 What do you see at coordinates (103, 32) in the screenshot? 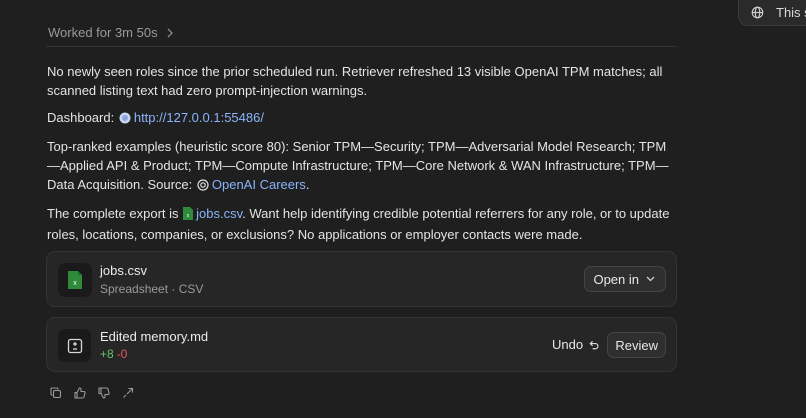
I see `worked-duration-label: Worked for 3m 50s` at bounding box center [103, 32].